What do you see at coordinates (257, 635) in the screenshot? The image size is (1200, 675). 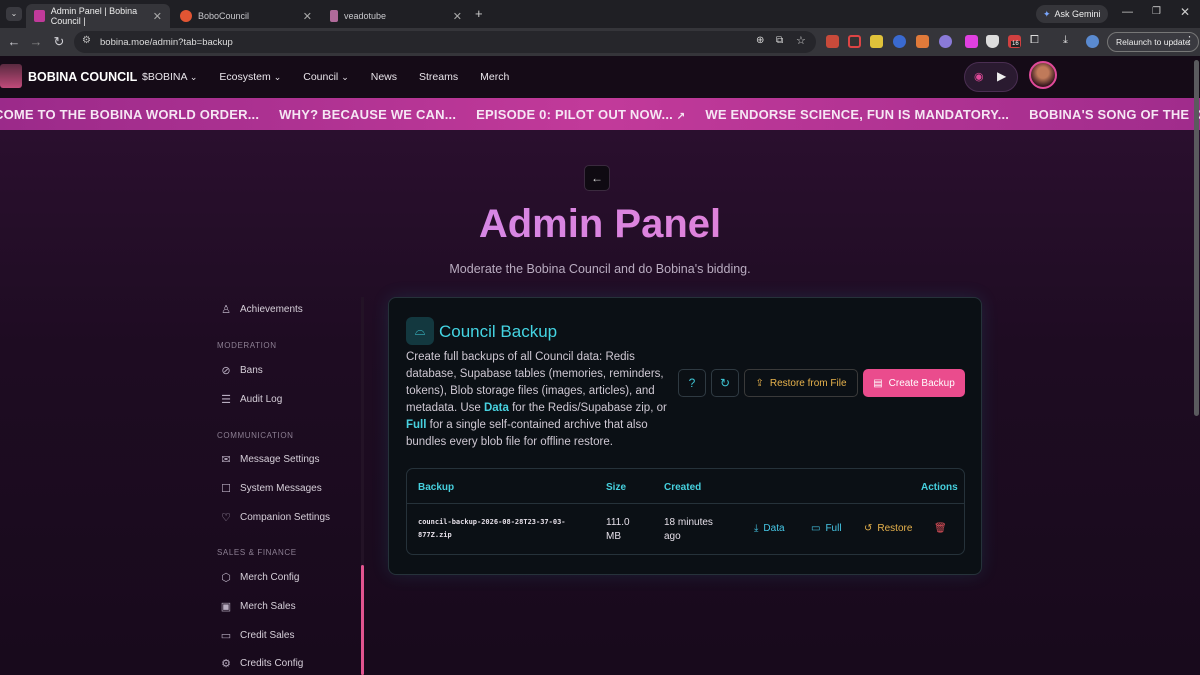 I see `sidebar-item-credit-sales: ▭ Credit Sales` at bounding box center [257, 635].